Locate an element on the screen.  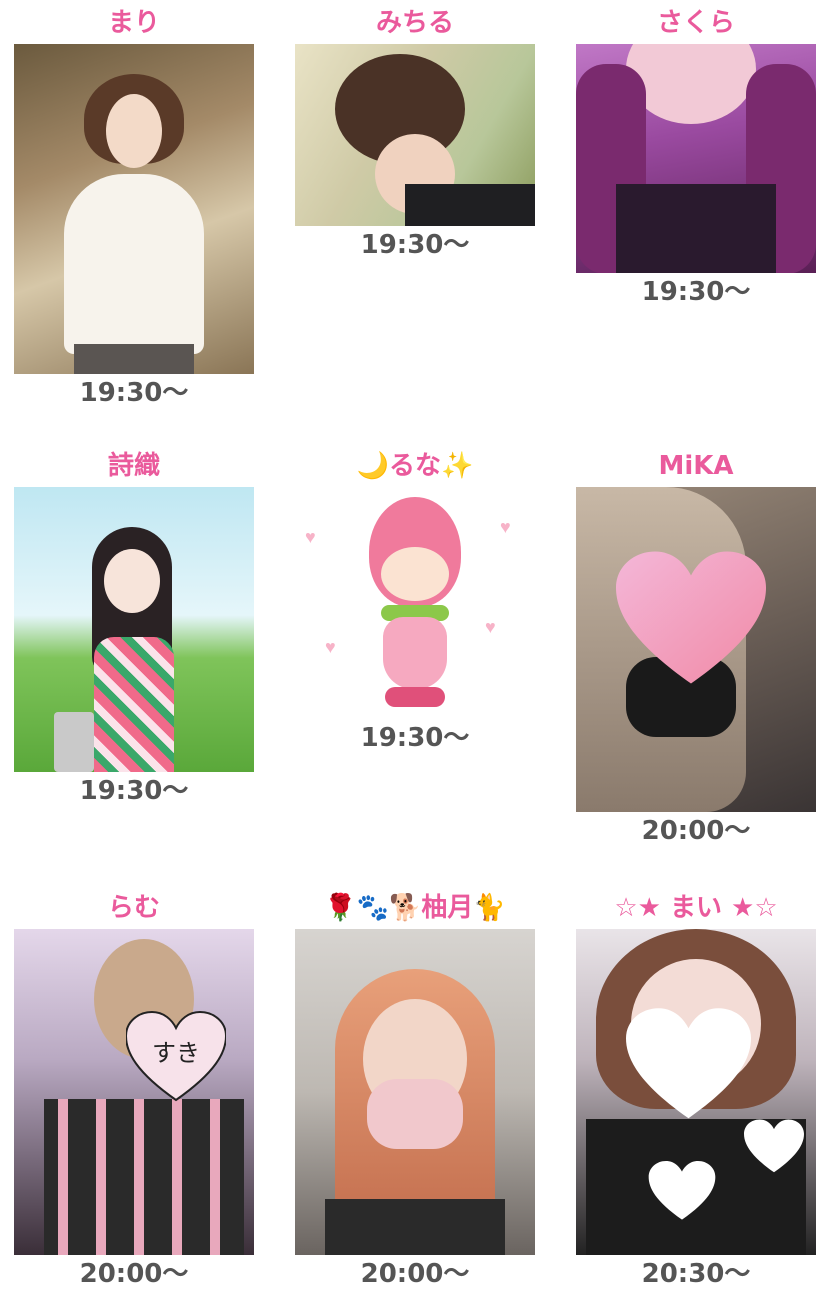
cast-card-shiori: 詩織 19:30〜 is located at coordinates (134, 628).